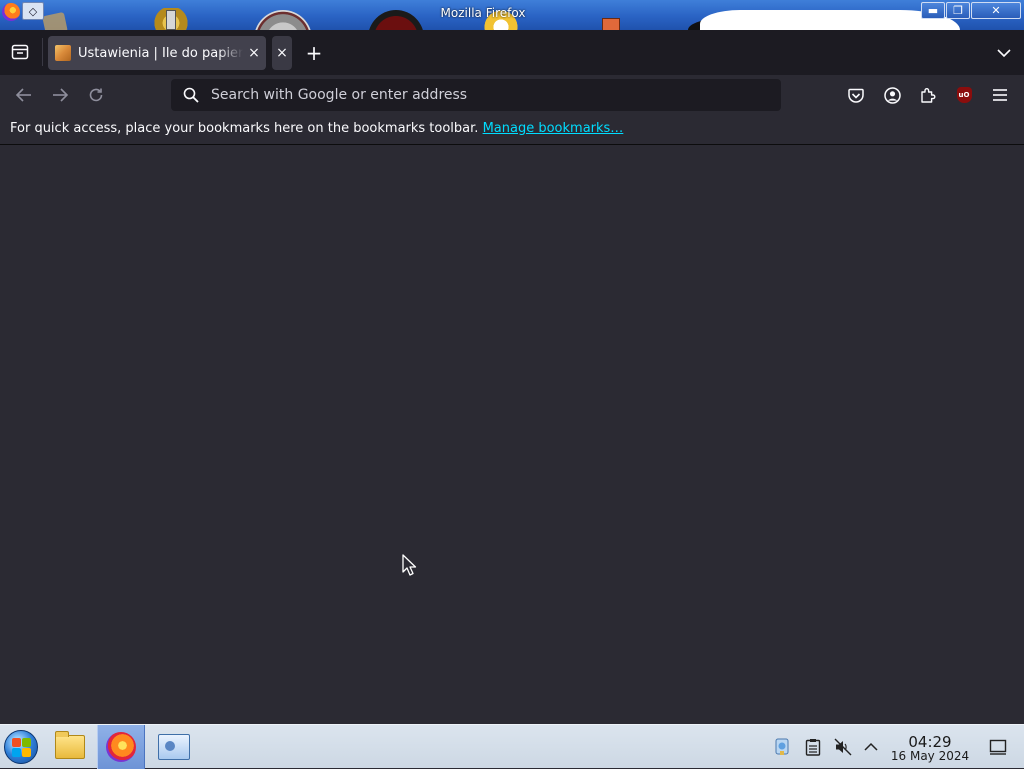 The height and width of the screenshot is (769, 1024). I want to click on notifications-button, so click(998, 747).